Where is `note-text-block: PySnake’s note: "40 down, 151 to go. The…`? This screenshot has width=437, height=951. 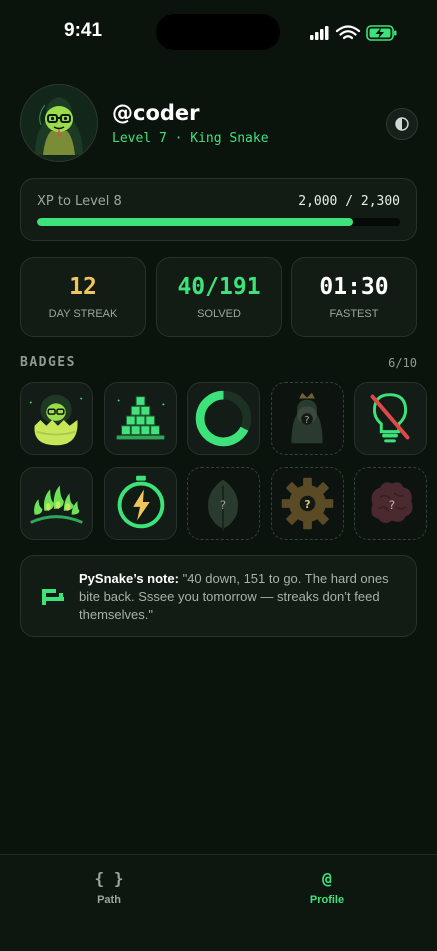 note-text-block: PySnake’s note: "40 down, 151 to go. The… is located at coordinates (241, 597).